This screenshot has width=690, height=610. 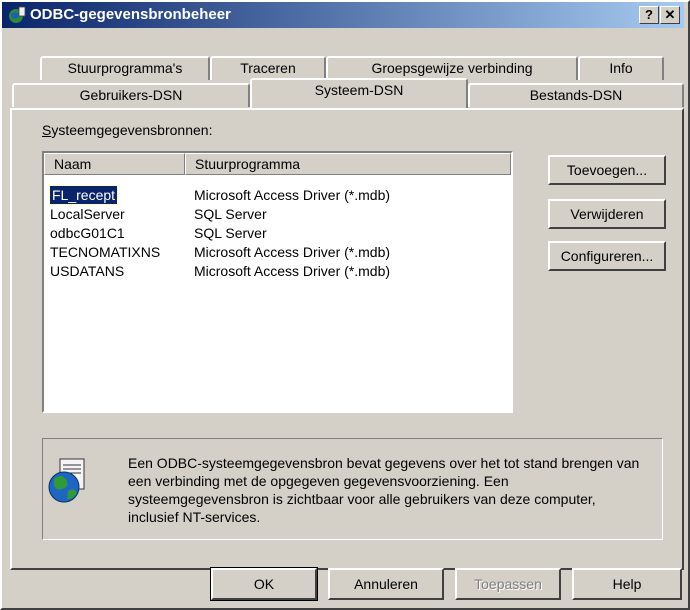 What do you see at coordinates (66, 480) in the screenshot?
I see `globe-database-icon` at bounding box center [66, 480].